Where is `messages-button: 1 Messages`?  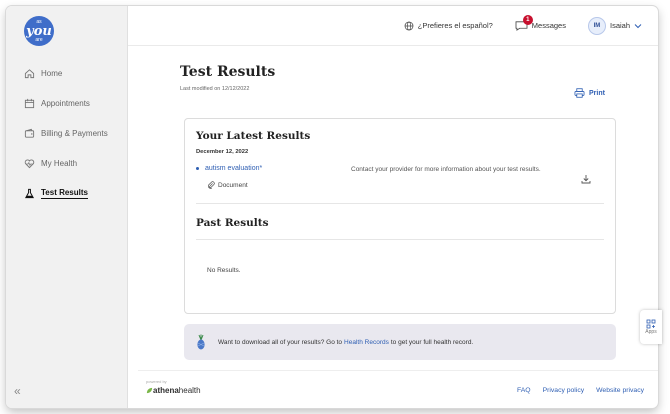
messages-button: 1 Messages is located at coordinates (540, 23).